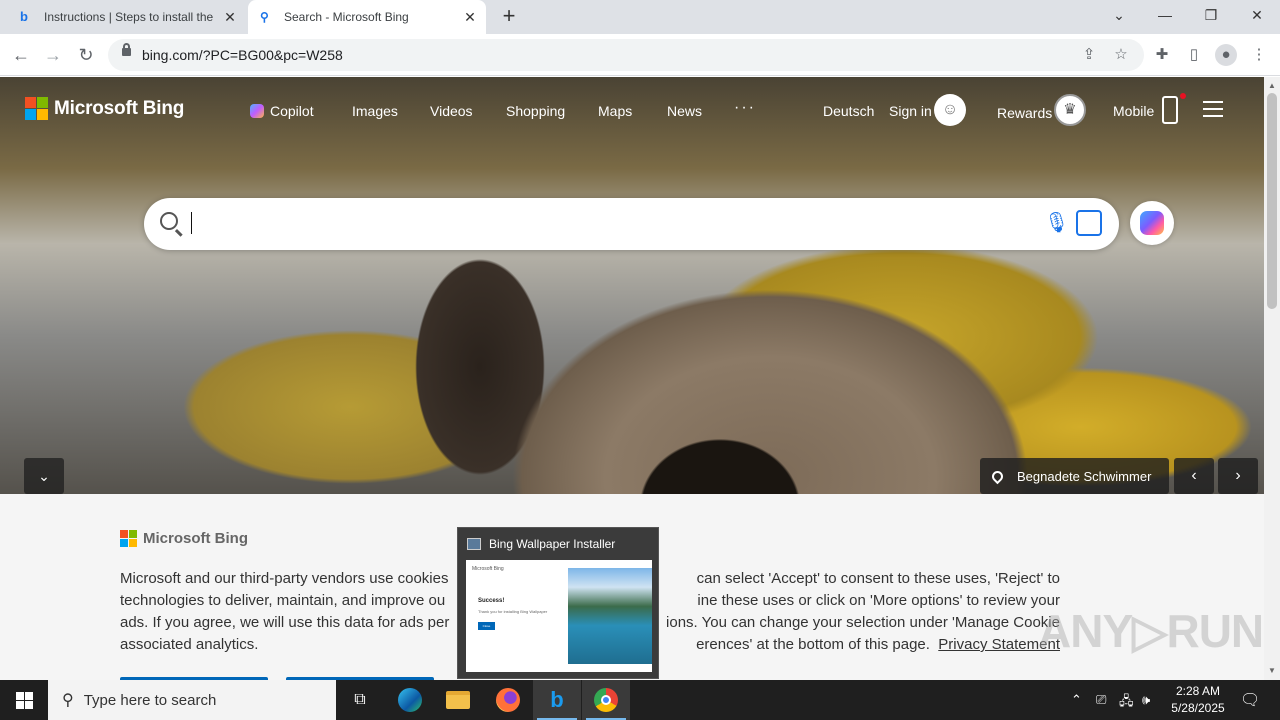 Image resolution: width=1280 pixels, height=720 pixels. What do you see at coordinates (1089, 55) in the screenshot?
I see `share-icon: ⇪` at bounding box center [1089, 55].